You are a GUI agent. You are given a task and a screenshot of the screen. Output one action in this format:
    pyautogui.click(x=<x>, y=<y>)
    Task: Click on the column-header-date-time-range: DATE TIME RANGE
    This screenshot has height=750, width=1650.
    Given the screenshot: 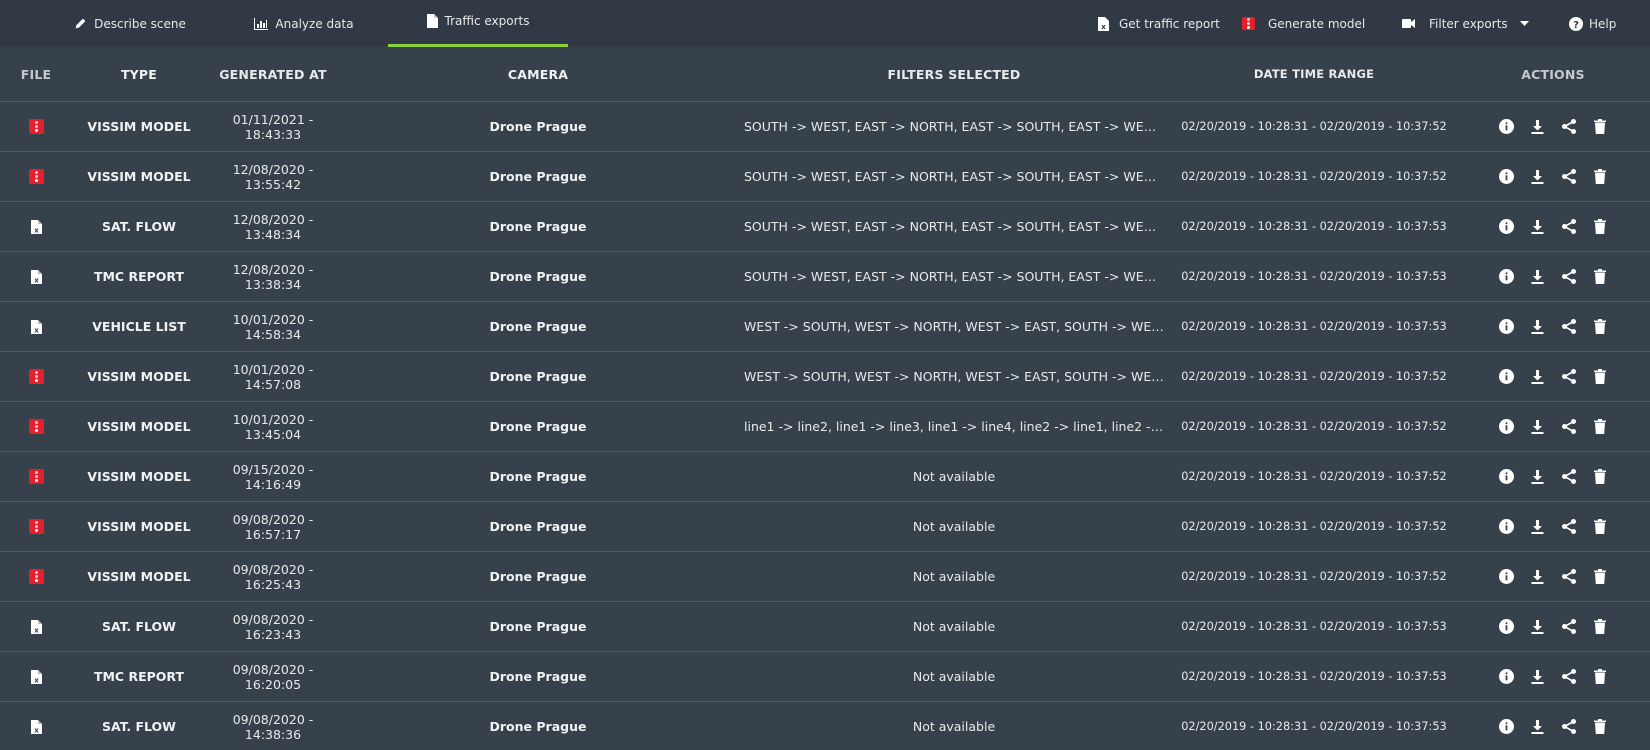 What is the action you would take?
    pyautogui.click(x=1314, y=74)
    